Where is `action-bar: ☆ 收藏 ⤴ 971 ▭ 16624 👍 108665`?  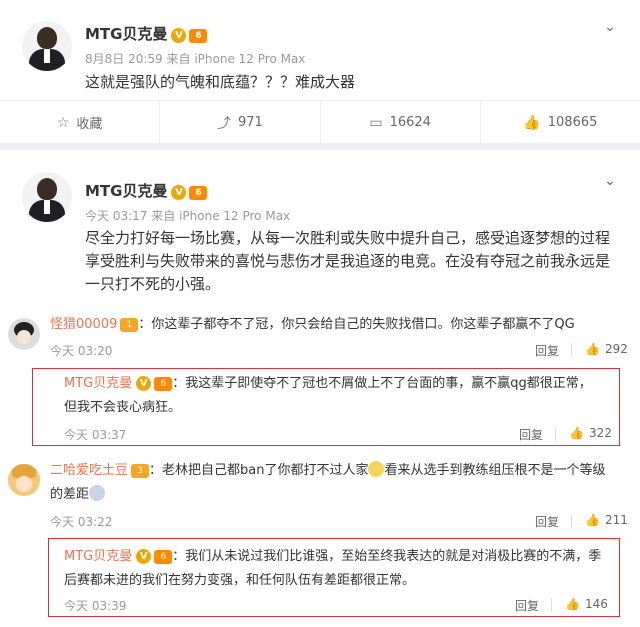
action-bar: ☆ 收藏 ⤴ 971 ▭ 16624 👍 108665 is located at coordinates (320, 122).